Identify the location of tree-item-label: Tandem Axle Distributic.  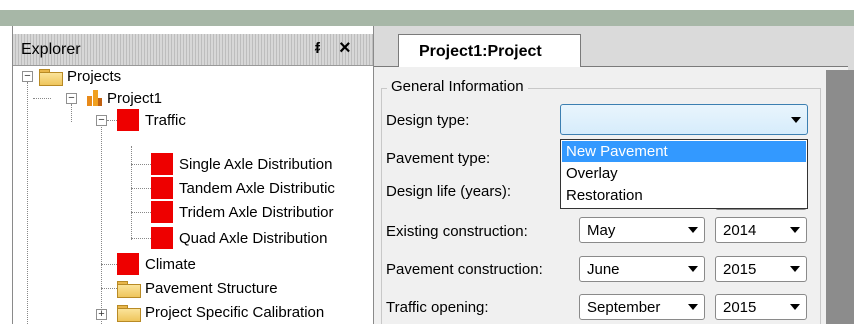
(257, 188).